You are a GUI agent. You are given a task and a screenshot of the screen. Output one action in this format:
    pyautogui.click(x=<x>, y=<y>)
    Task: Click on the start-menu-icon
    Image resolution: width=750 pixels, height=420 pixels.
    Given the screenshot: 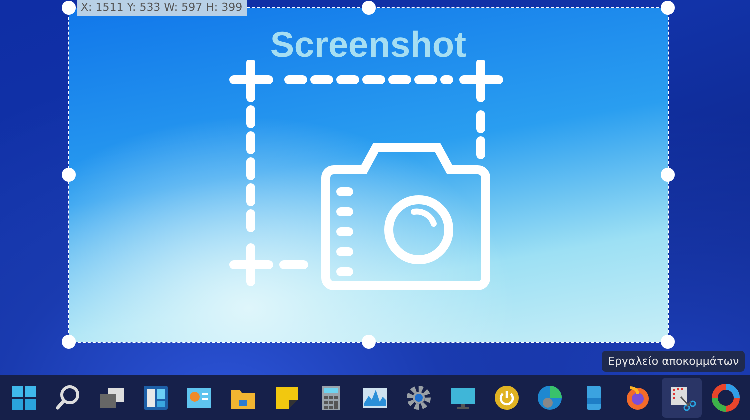 What is the action you would take?
    pyautogui.click(x=24, y=398)
    